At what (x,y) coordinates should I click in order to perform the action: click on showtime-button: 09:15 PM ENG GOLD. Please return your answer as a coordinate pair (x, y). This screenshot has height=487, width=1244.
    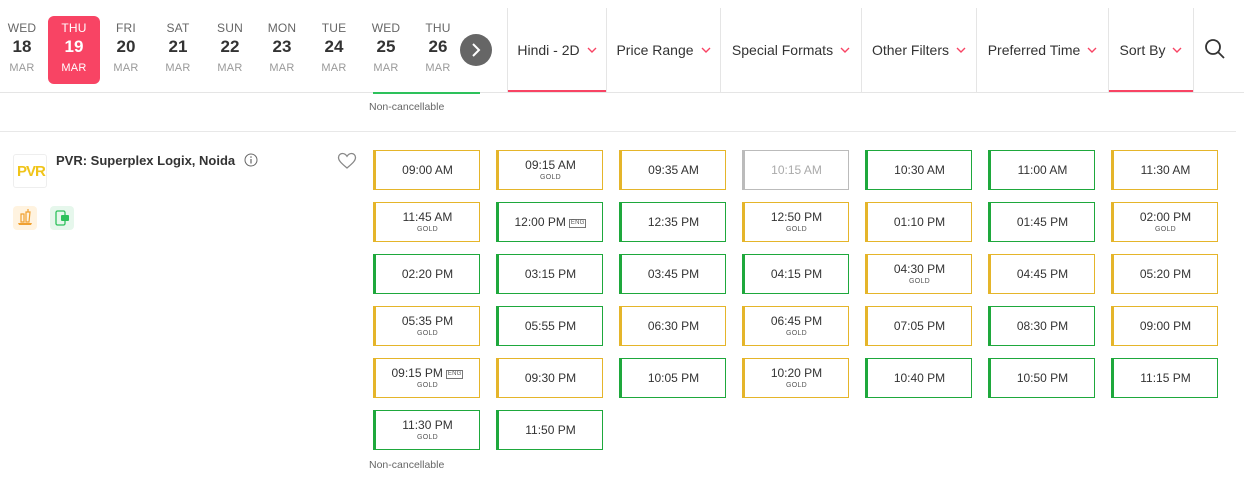
    Looking at the image, I should click on (426, 378).